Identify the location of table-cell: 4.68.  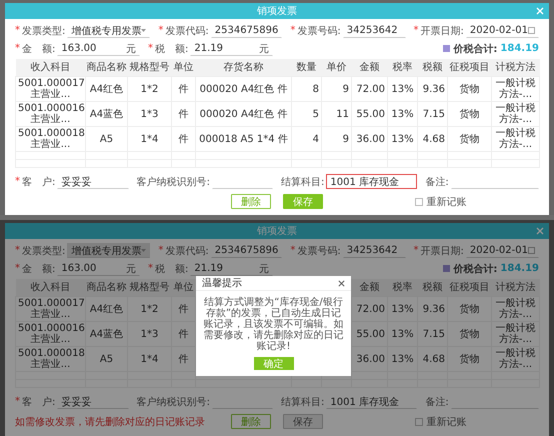
(433, 139).